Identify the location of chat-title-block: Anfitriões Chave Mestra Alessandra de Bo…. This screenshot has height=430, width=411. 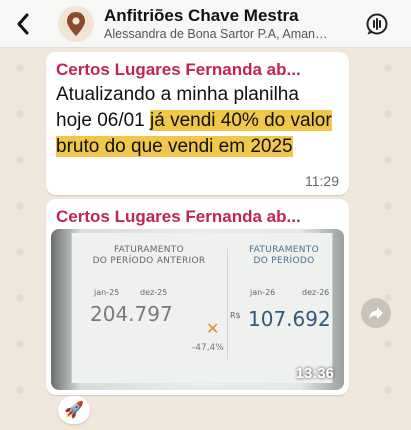
(216, 23).